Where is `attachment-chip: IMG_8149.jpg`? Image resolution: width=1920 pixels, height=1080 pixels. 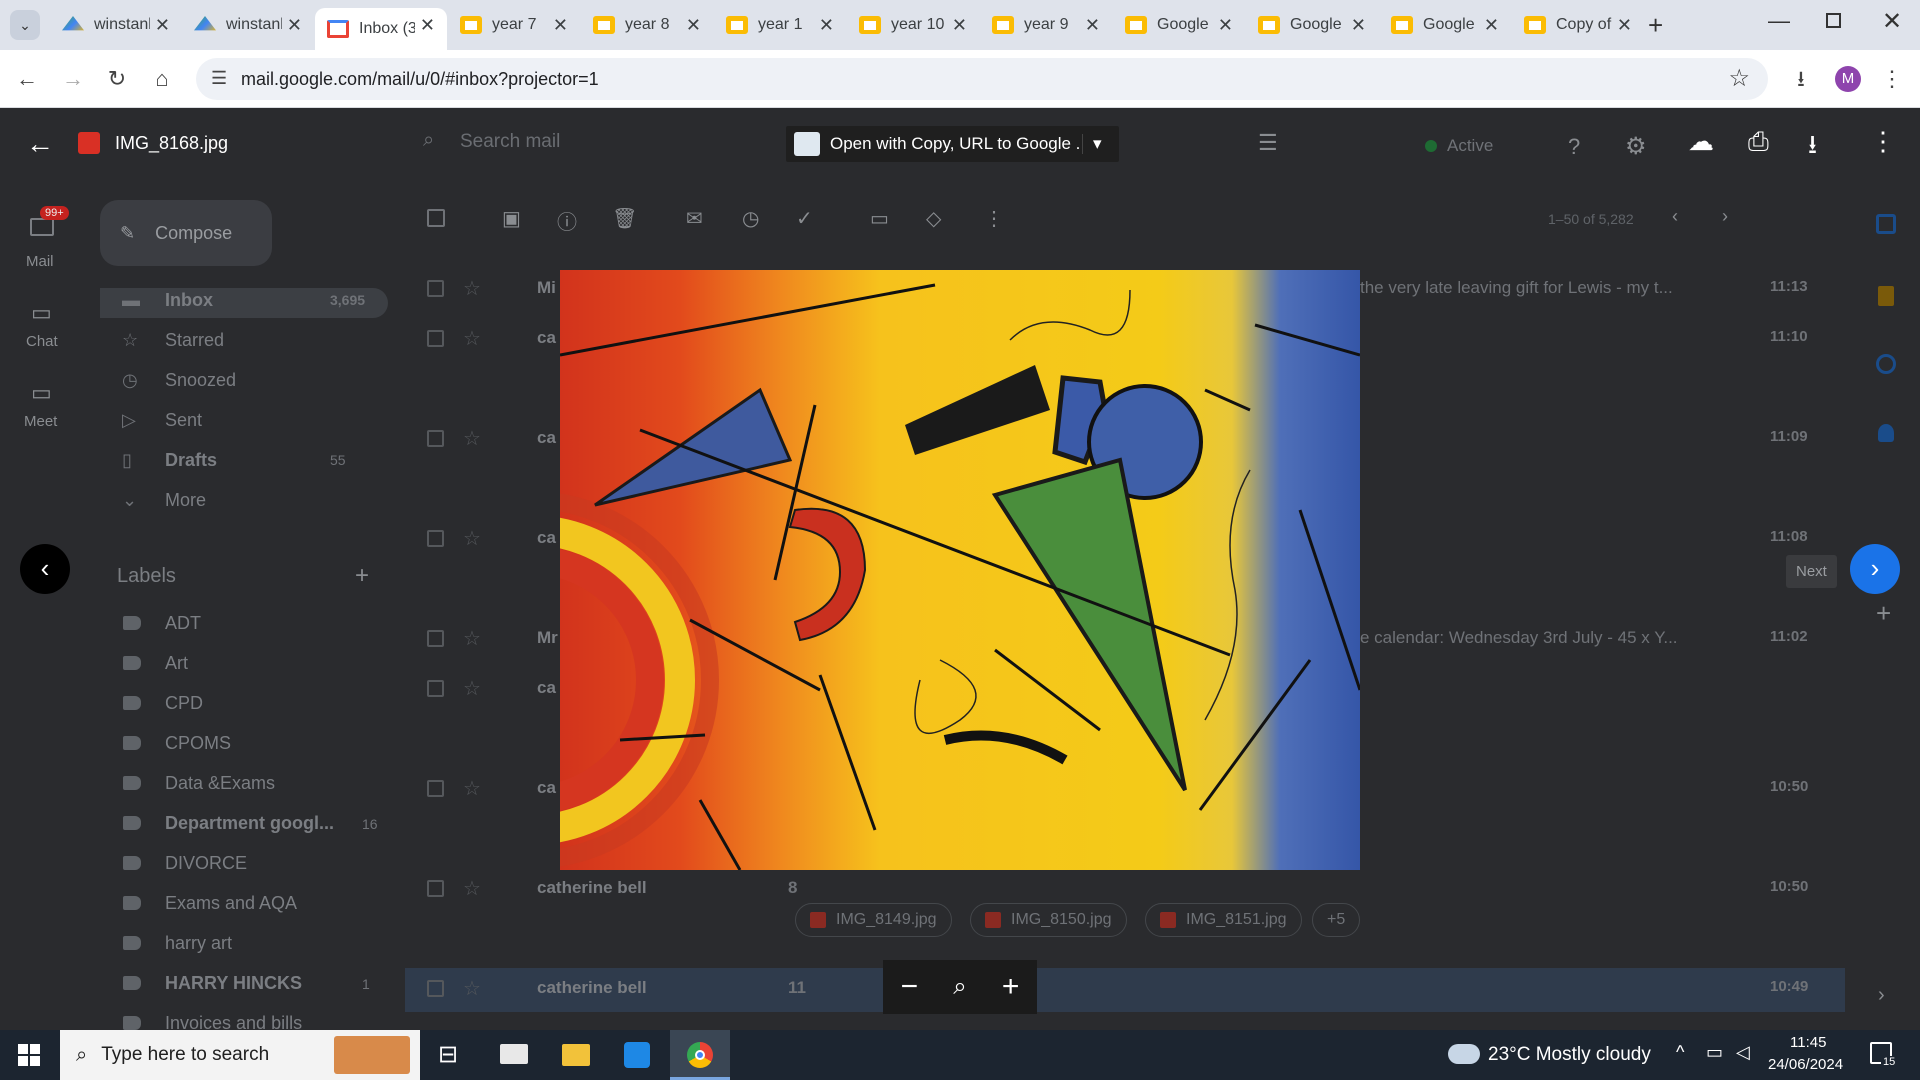 attachment-chip: IMG_8149.jpg is located at coordinates (873, 920).